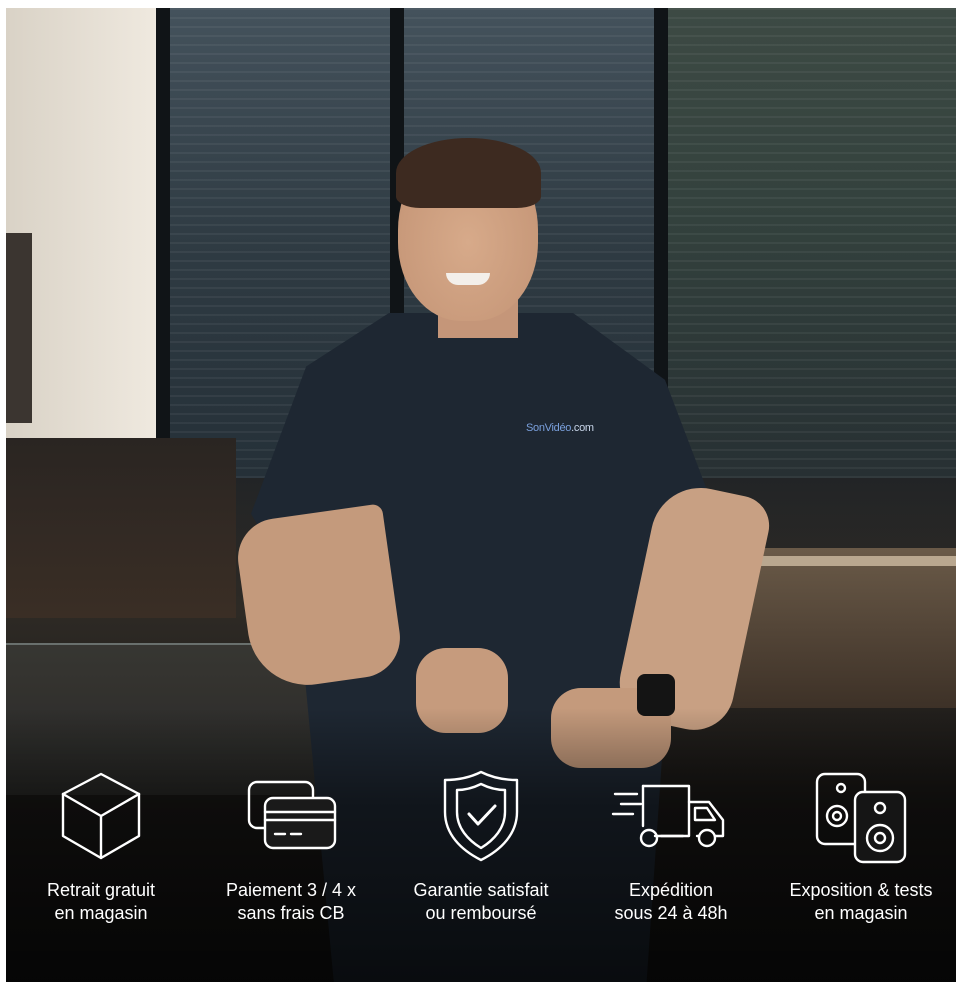  I want to click on feature-showroom: Exposition & tests en magasin, so click(861, 868).